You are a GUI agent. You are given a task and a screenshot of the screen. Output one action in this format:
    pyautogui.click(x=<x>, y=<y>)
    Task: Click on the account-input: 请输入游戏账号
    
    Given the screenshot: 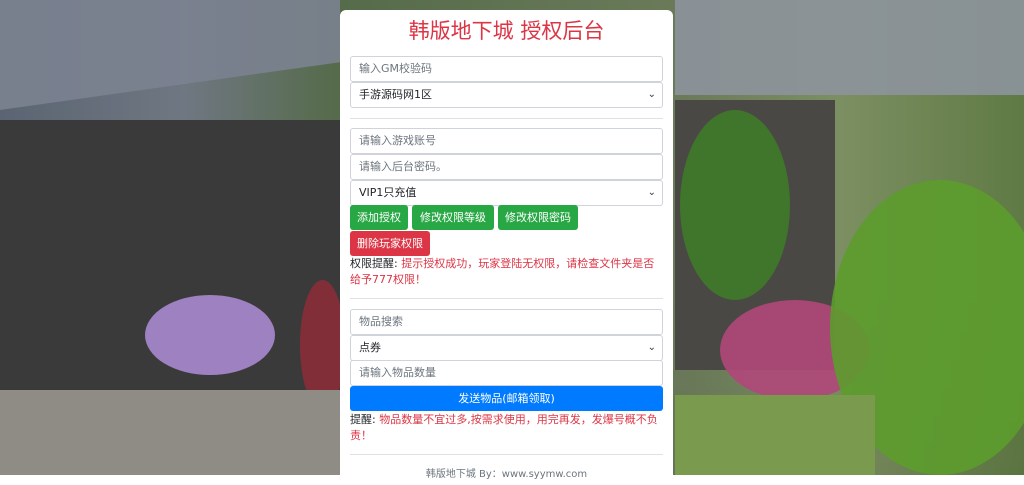 What is the action you would take?
    pyautogui.click(x=506, y=141)
    